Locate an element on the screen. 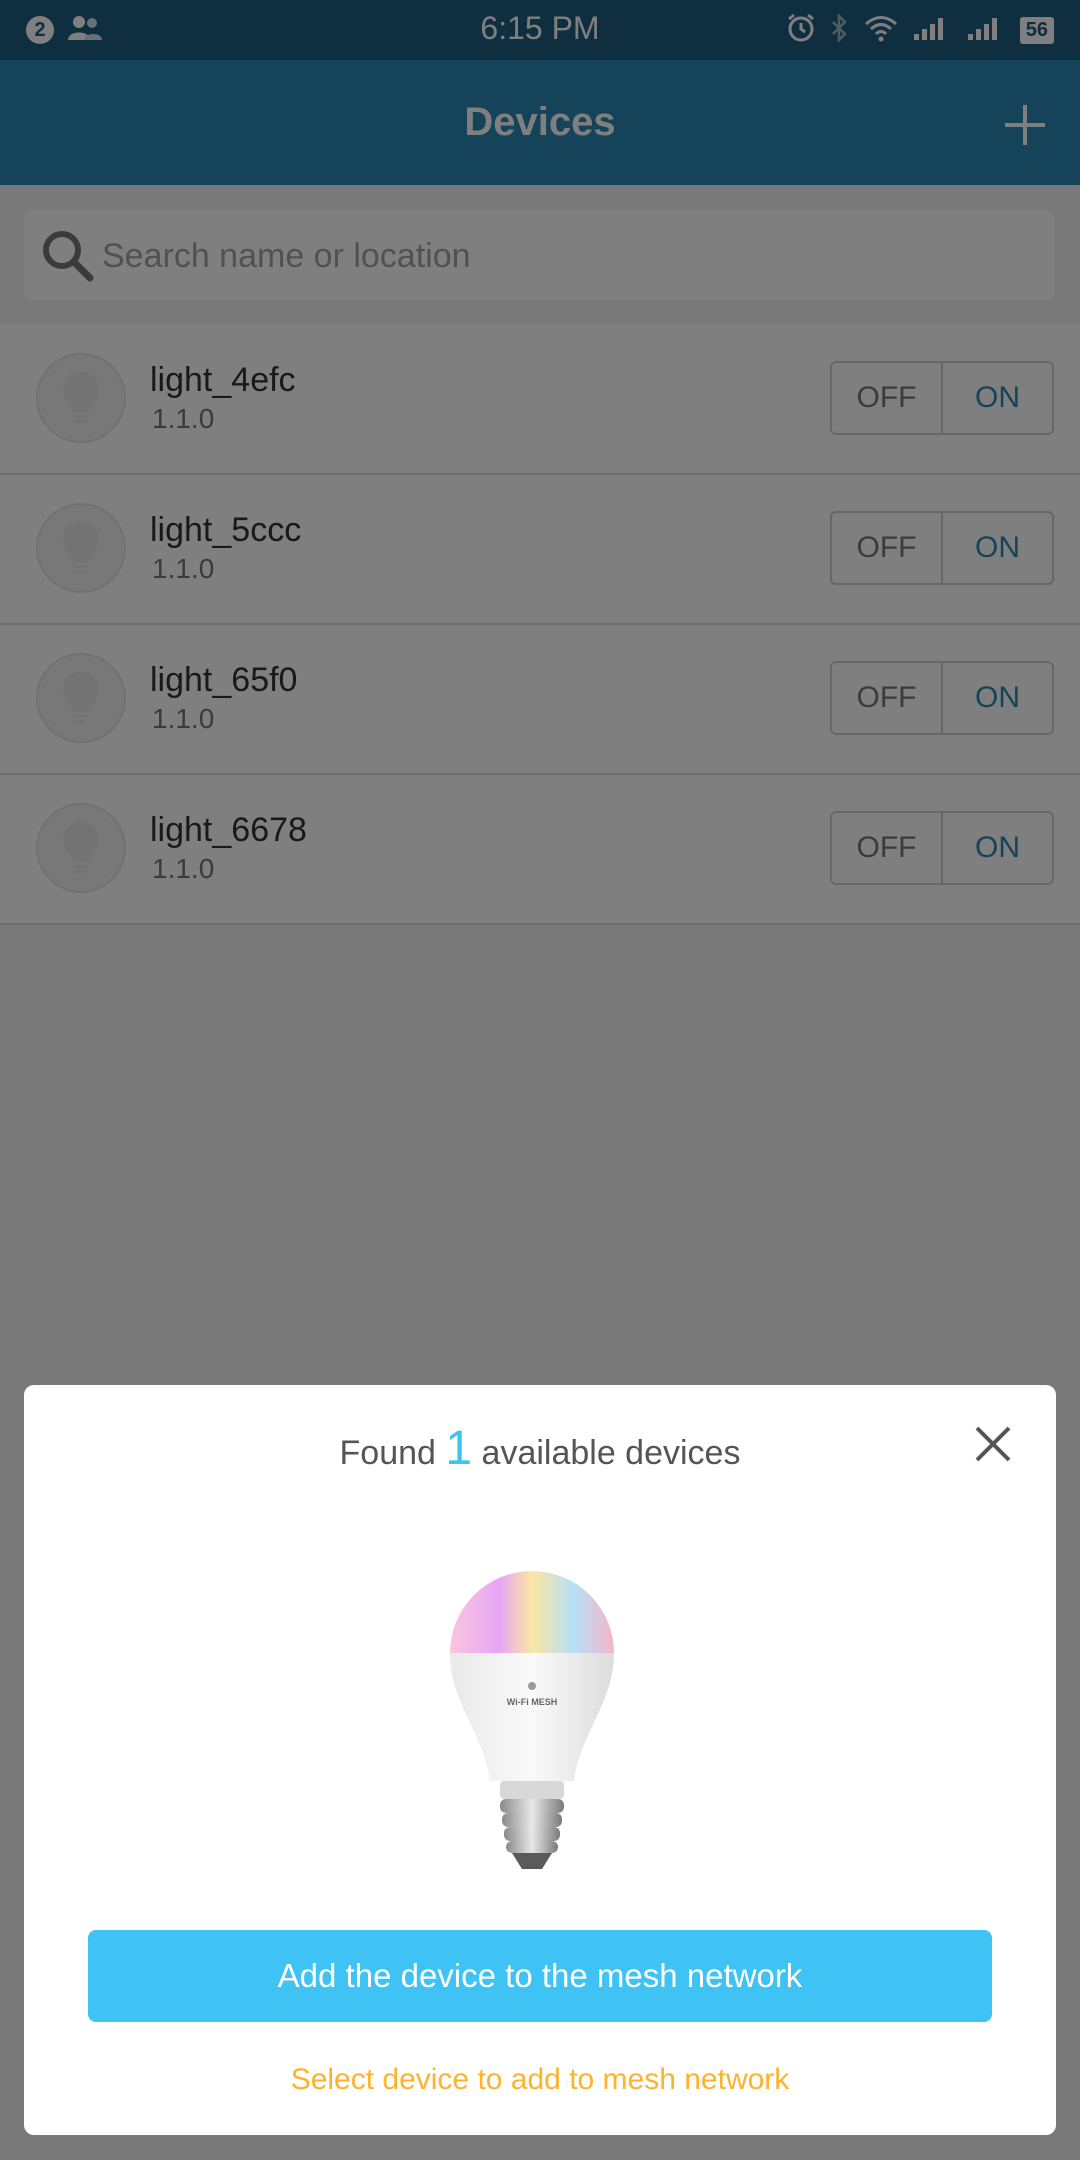 This screenshot has width=1080, height=2160. add-to-mesh-button: Add the device to the mesh network is located at coordinates (540, 1976).